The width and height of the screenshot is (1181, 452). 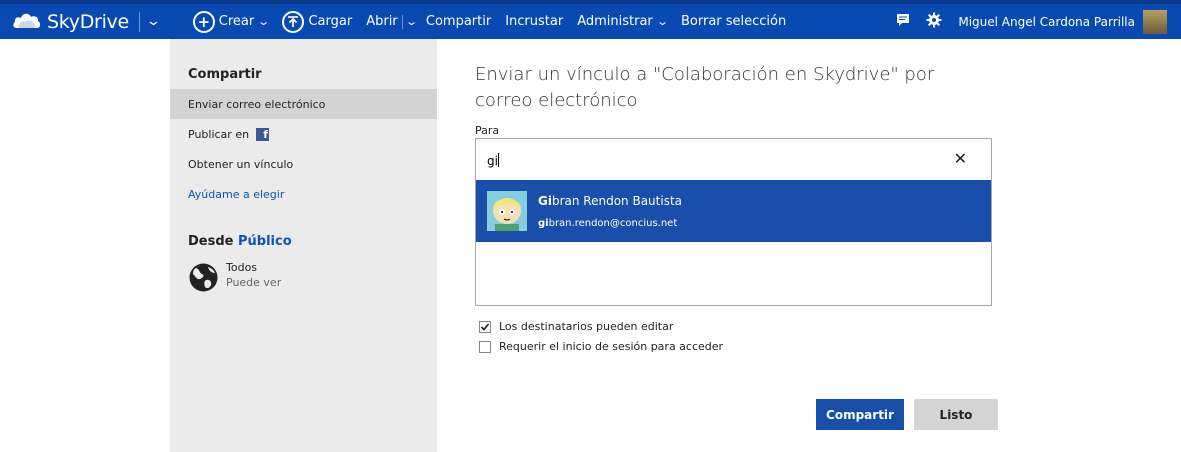 I want to click on option-edit: Los destinatarios pueden editar, so click(x=576, y=326).